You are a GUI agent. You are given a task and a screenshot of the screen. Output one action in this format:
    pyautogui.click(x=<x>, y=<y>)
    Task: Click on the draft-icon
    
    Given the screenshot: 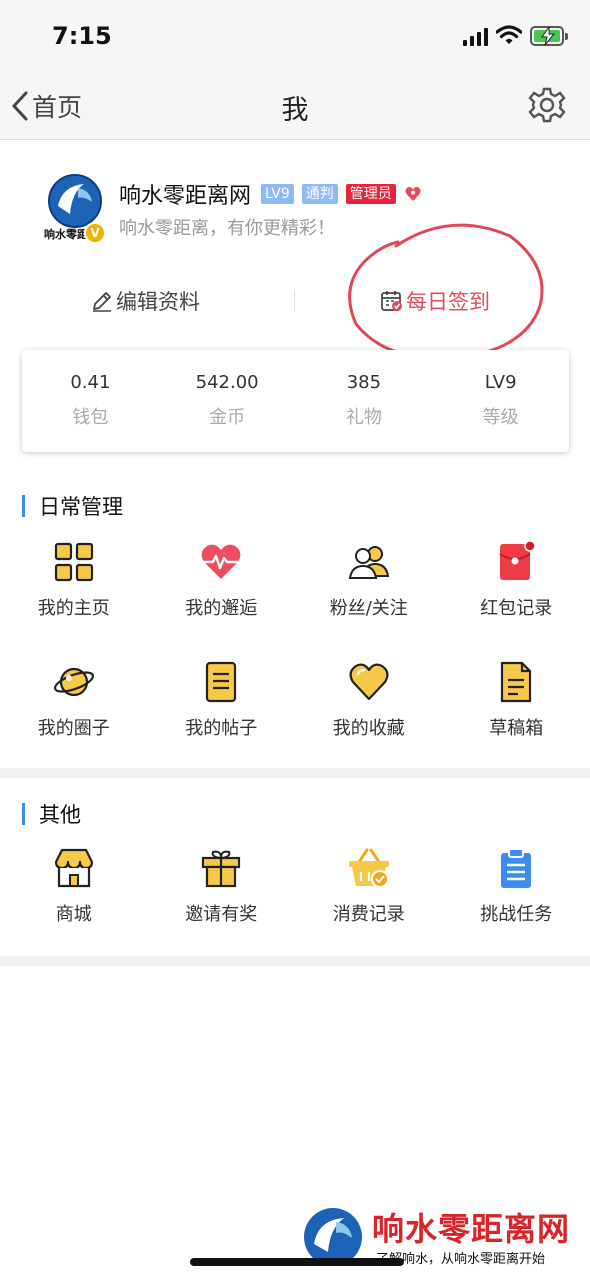 What is the action you would take?
    pyautogui.click(x=516, y=682)
    